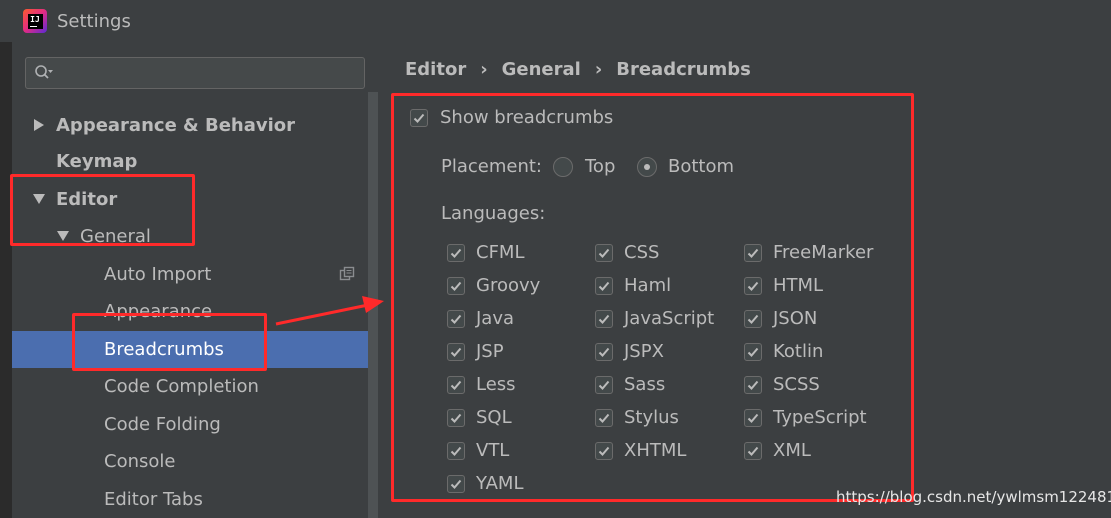 Image resolution: width=1111 pixels, height=518 pixels. I want to click on tree-item-auto-import: Auto Import, so click(157, 274).